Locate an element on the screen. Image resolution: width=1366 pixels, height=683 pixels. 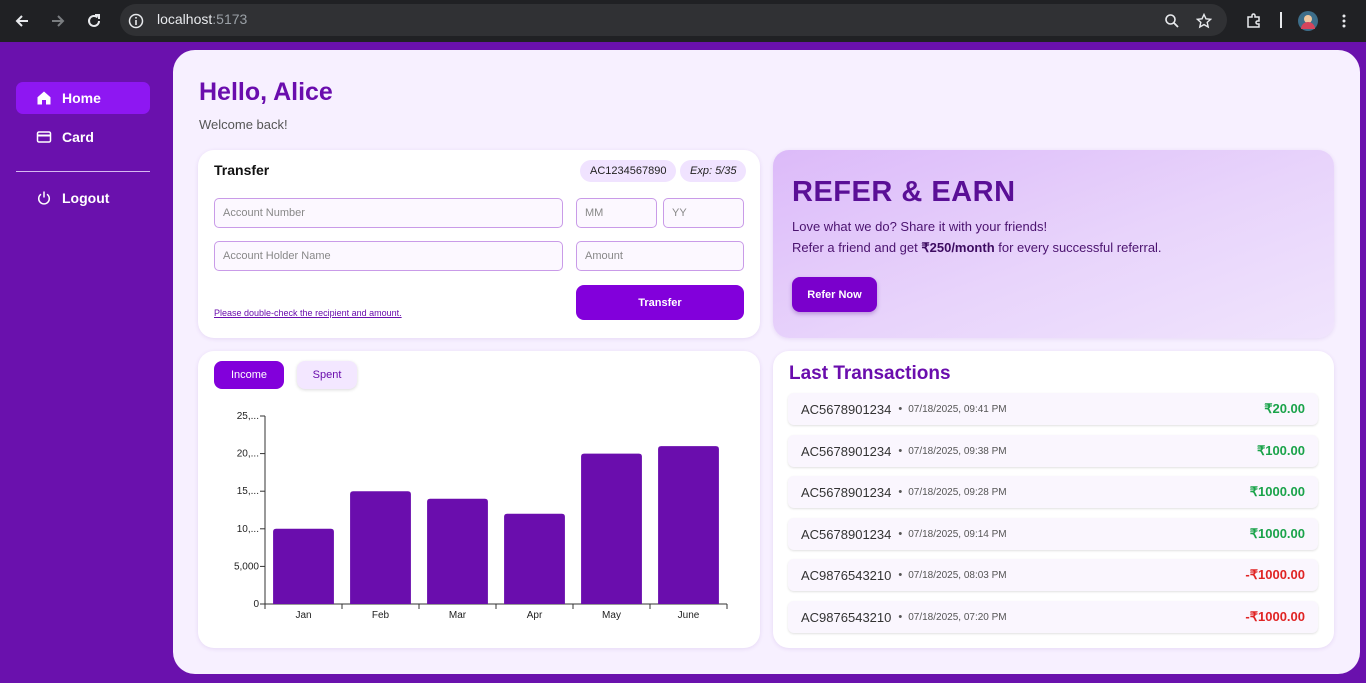
transaction-time: 07/18/2025, 08:03 PM is located at coordinates (957, 575).